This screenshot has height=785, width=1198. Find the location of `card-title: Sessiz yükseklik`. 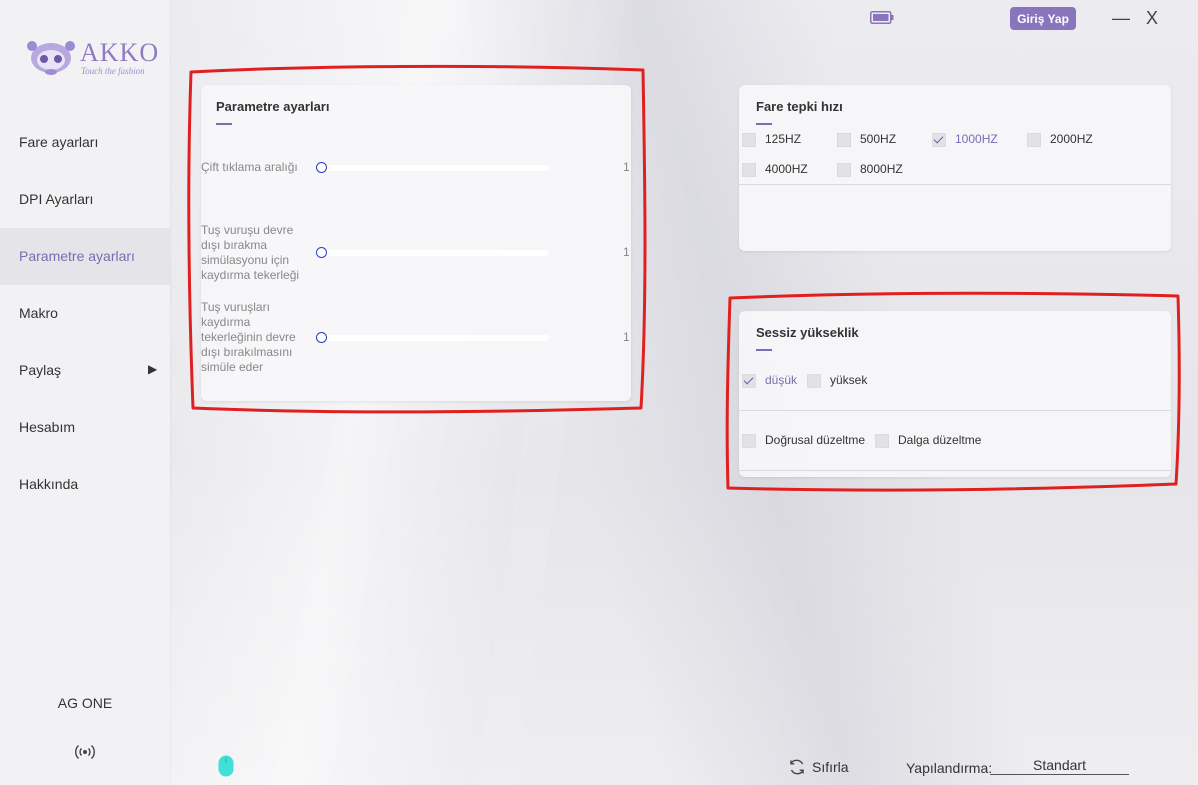

card-title: Sessiz yükseklik is located at coordinates (807, 332).